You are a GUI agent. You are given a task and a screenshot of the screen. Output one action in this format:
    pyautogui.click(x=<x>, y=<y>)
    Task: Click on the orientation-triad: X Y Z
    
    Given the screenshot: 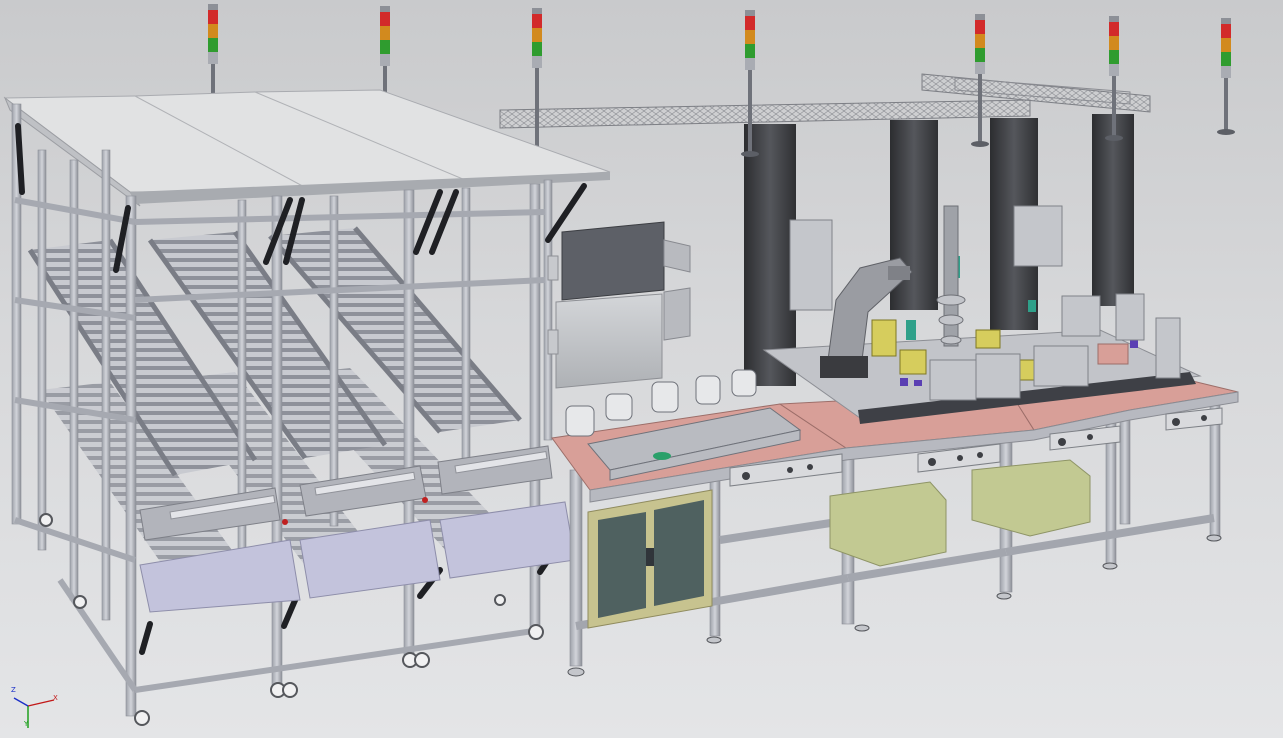 What is the action you would take?
    pyautogui.click(x=36, y=709)
    